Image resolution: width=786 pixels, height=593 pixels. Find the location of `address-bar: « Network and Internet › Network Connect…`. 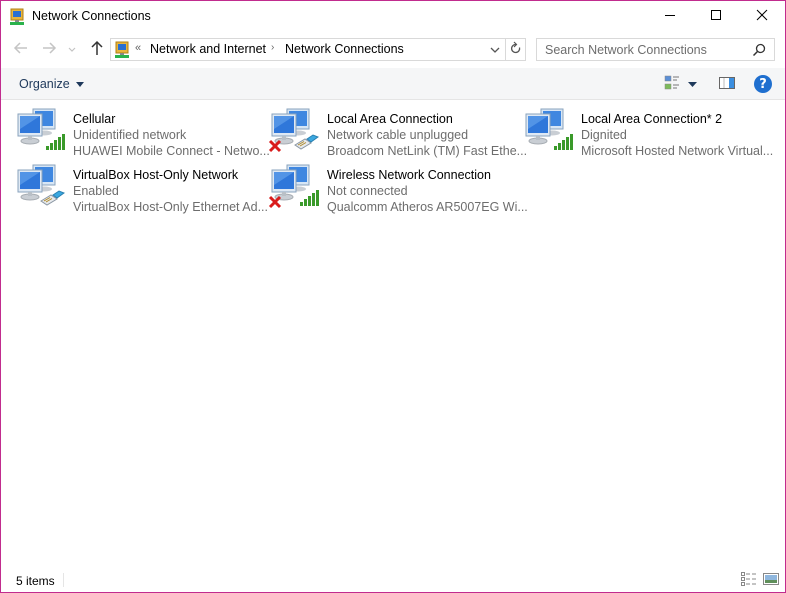

address-bar: « Network and Internet › Network Connect… is located at coordinates (318, 49).